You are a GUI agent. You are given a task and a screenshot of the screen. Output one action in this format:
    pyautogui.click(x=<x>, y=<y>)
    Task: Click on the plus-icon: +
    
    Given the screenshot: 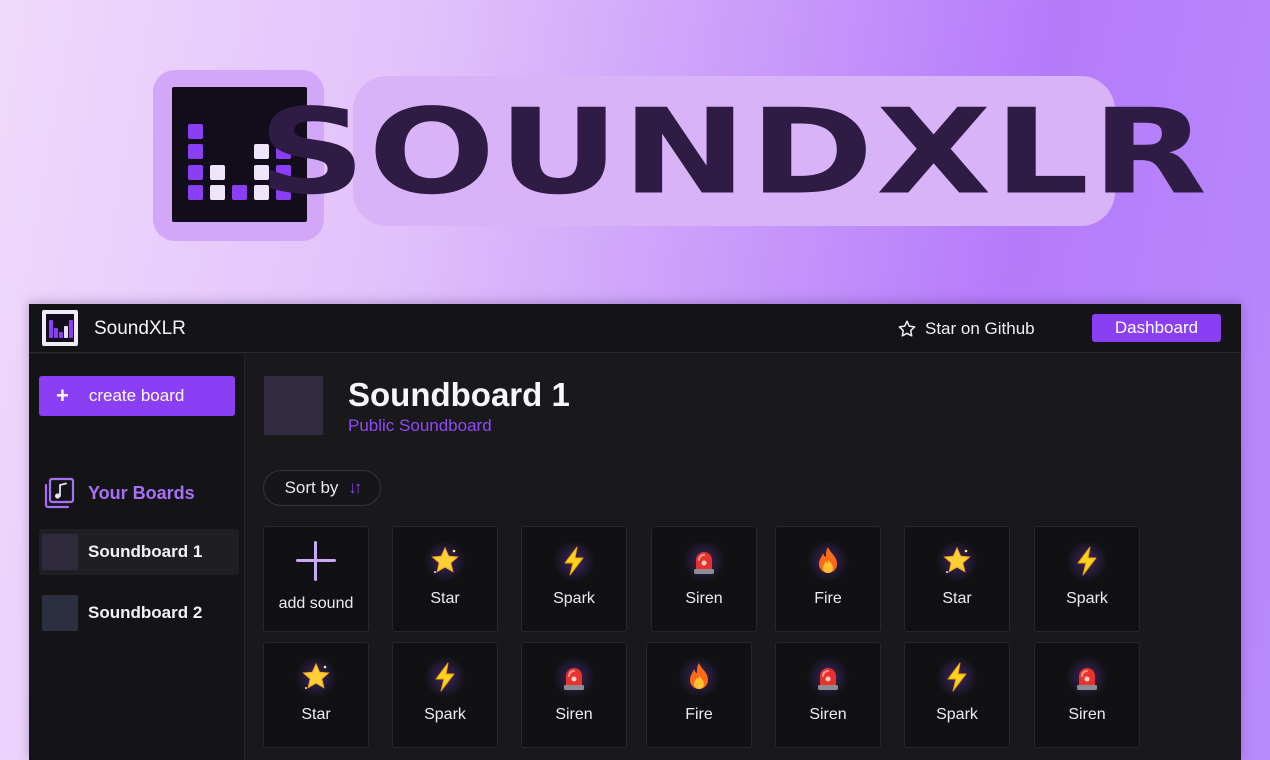 What is the action you would take?
    pyautogui.click(x=62, y=395)
    